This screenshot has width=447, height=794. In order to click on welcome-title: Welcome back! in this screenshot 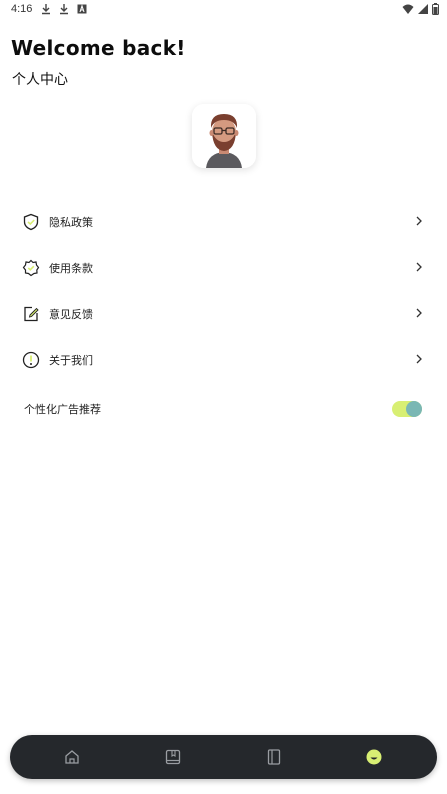, I will do `click(98, 48)`.